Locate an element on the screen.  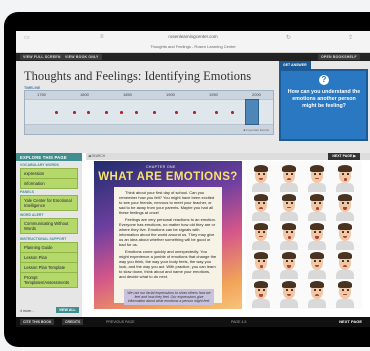
chapter-label: CHAPTER ONE is located at coordinates (161, 167).